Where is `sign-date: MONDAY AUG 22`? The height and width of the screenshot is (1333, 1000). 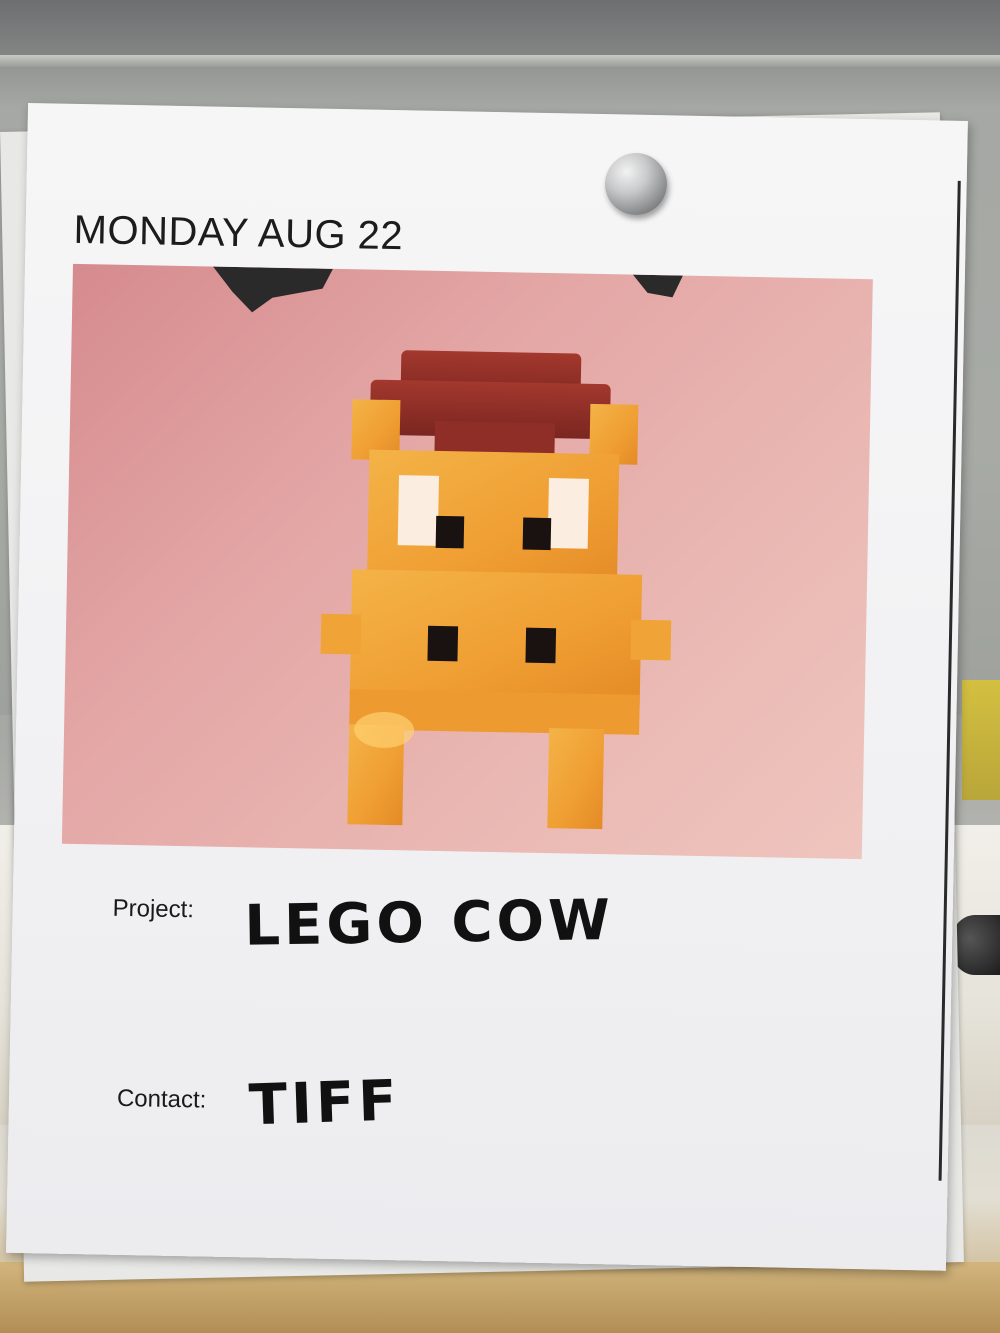 sign-date: MONDAY AUG 22 is located at coordinates (238, 233).